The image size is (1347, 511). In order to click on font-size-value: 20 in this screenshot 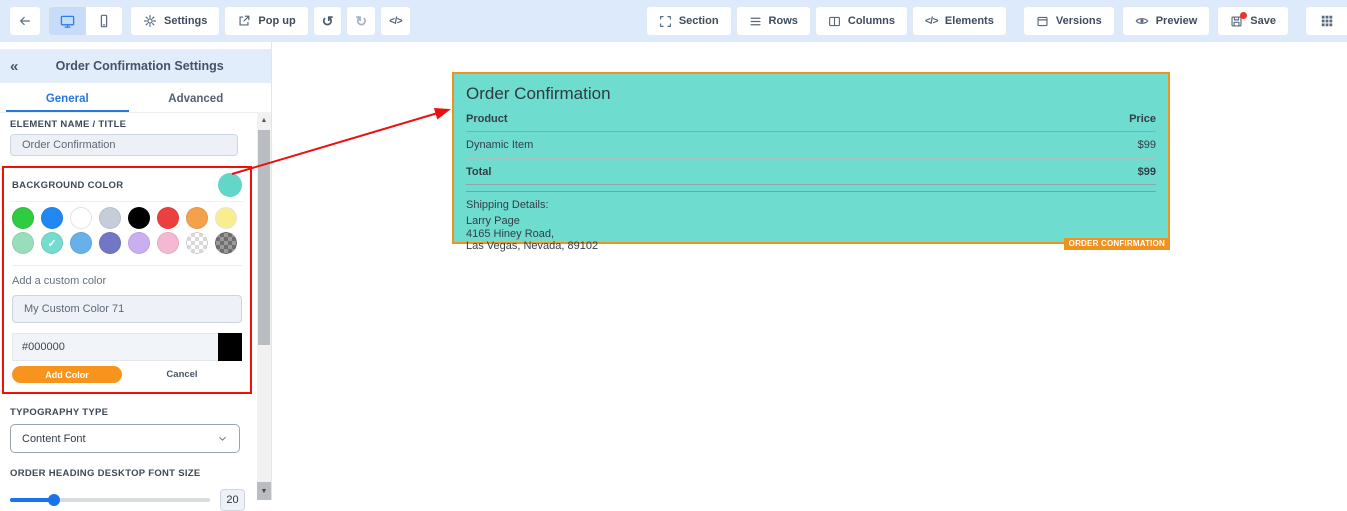, I will do `click(232, 500)`.